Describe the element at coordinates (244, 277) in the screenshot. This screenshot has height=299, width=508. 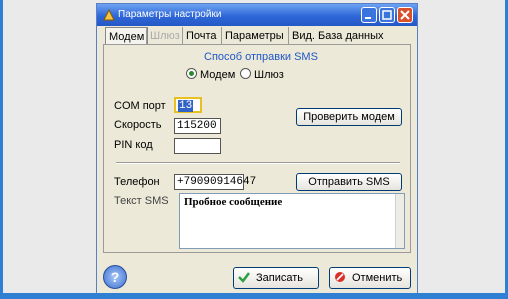
I see `checkmark-icon` at that location.